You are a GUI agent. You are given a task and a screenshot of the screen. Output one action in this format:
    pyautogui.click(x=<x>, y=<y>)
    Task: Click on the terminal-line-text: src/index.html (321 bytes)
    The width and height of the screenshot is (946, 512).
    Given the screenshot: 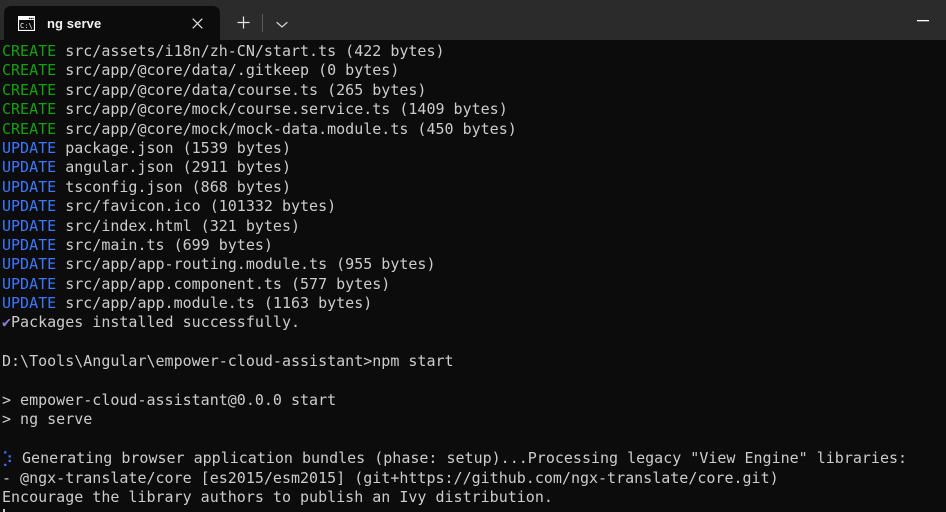 What is the action you would take?
    pyautogui.click(x=178, y=225)
    